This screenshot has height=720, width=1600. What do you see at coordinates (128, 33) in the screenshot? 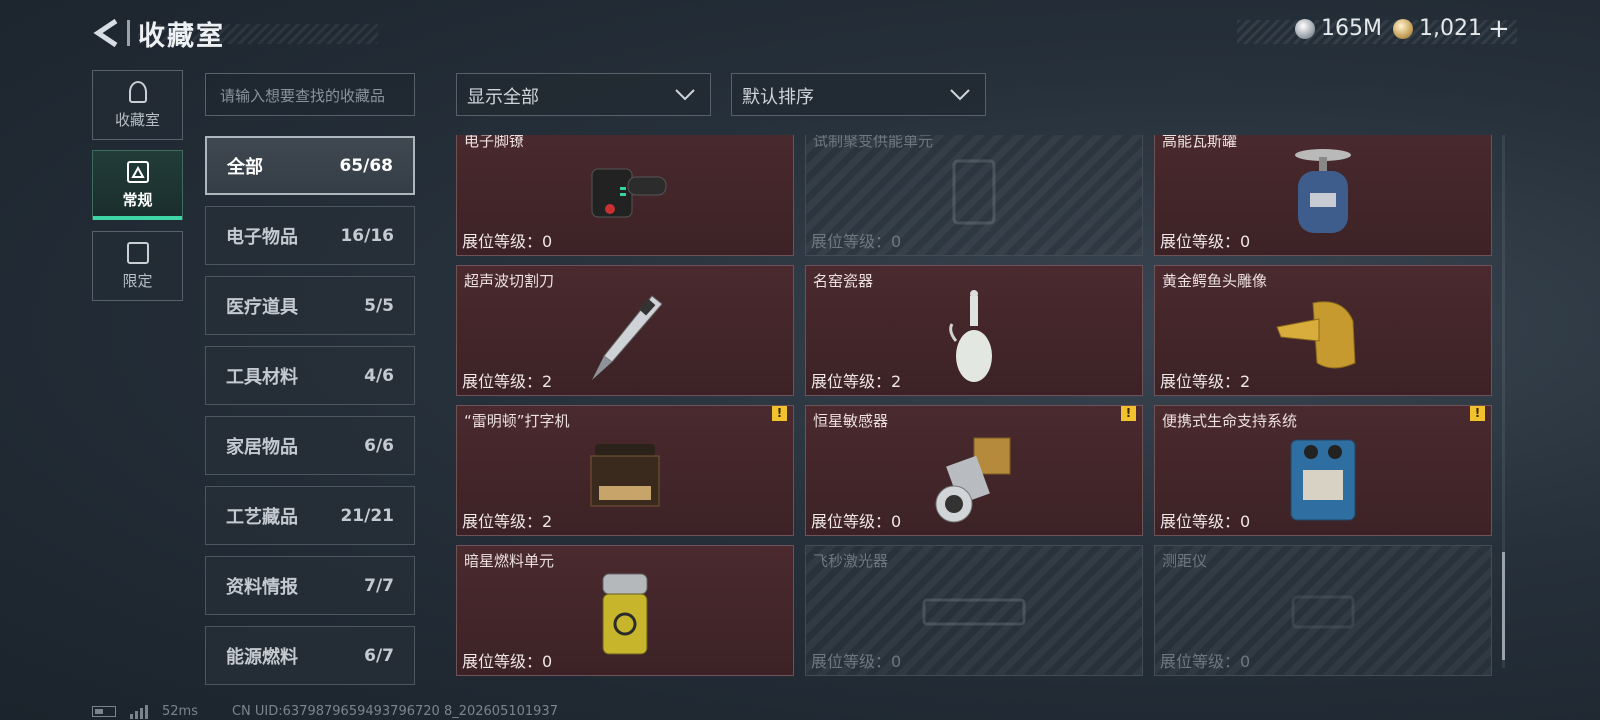
I see `header-separator` at bounding box center [128, 33].